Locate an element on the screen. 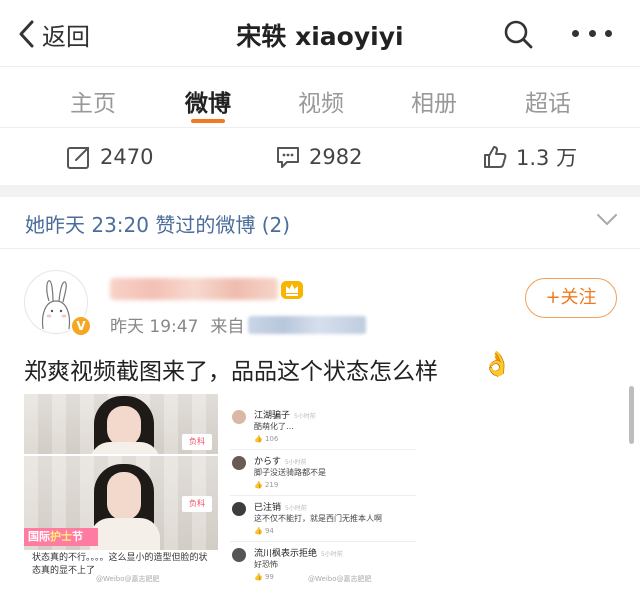 The height and width of the screenshot is (589, 640). like-button: 1.3 万 is located at coordinates (529, 157).